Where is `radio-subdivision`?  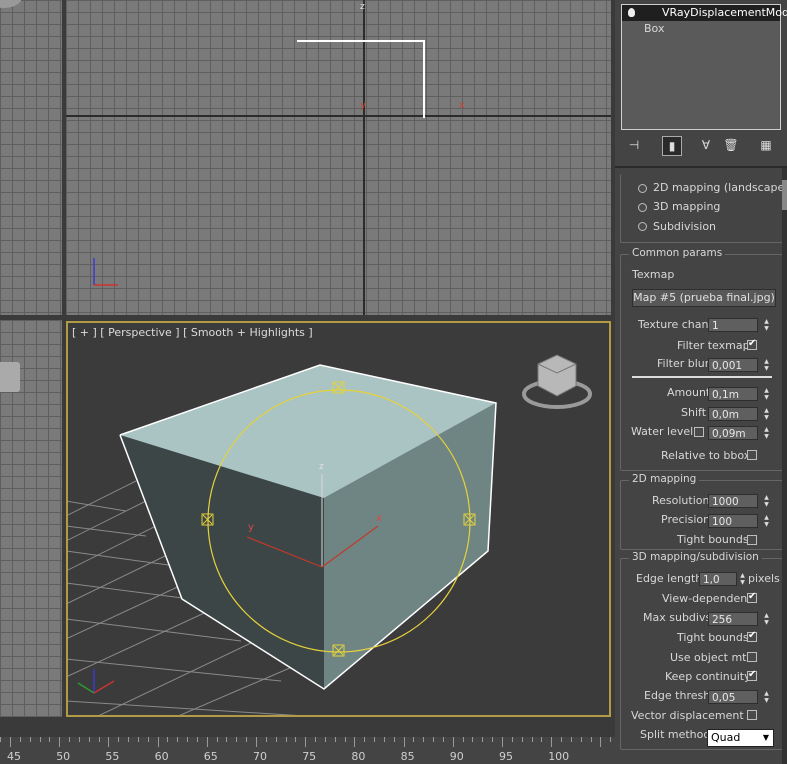
radio-subdivision is located at coordinates (642, 226).